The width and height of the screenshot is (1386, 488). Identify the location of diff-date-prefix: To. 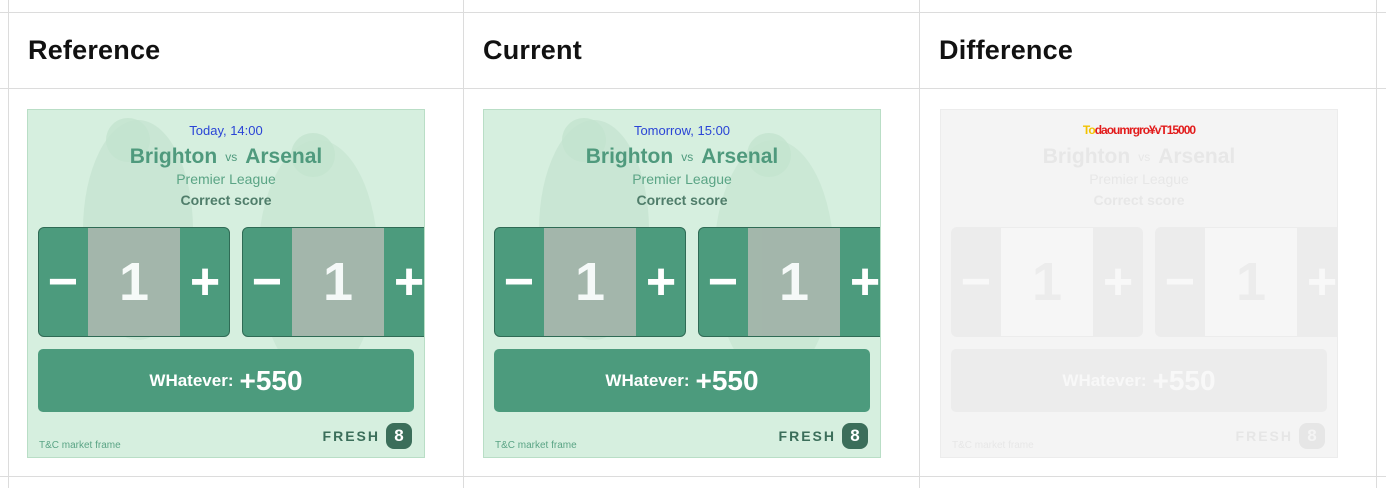
(1089, 130).